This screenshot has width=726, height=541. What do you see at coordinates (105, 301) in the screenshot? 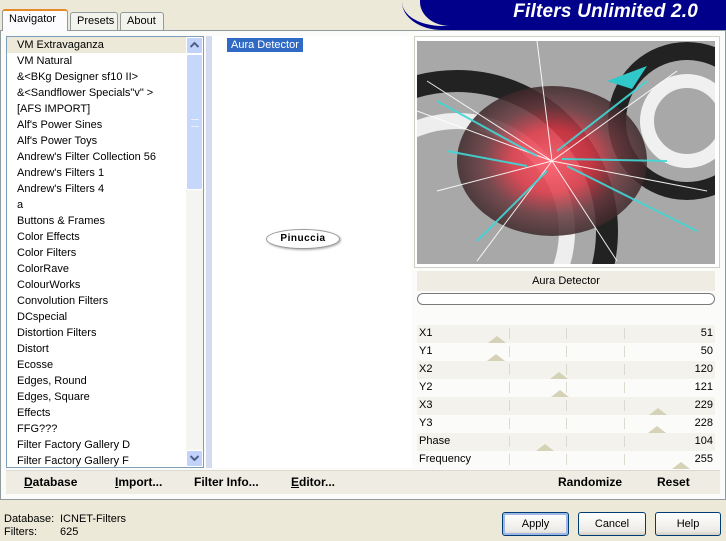
I see `category-list-item: Convolution Filters` at bounding box center [105, 301].